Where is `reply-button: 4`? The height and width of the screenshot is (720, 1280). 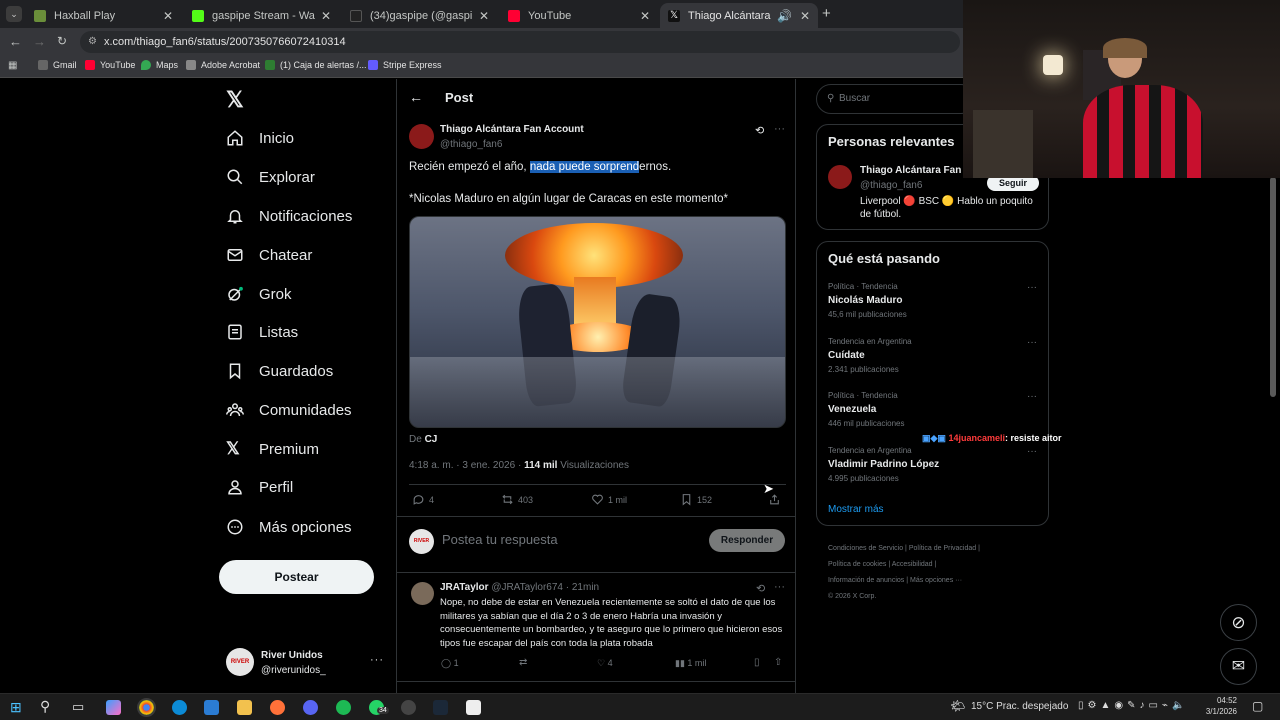 reply-button: 4 is located at coordinates (423, 499).